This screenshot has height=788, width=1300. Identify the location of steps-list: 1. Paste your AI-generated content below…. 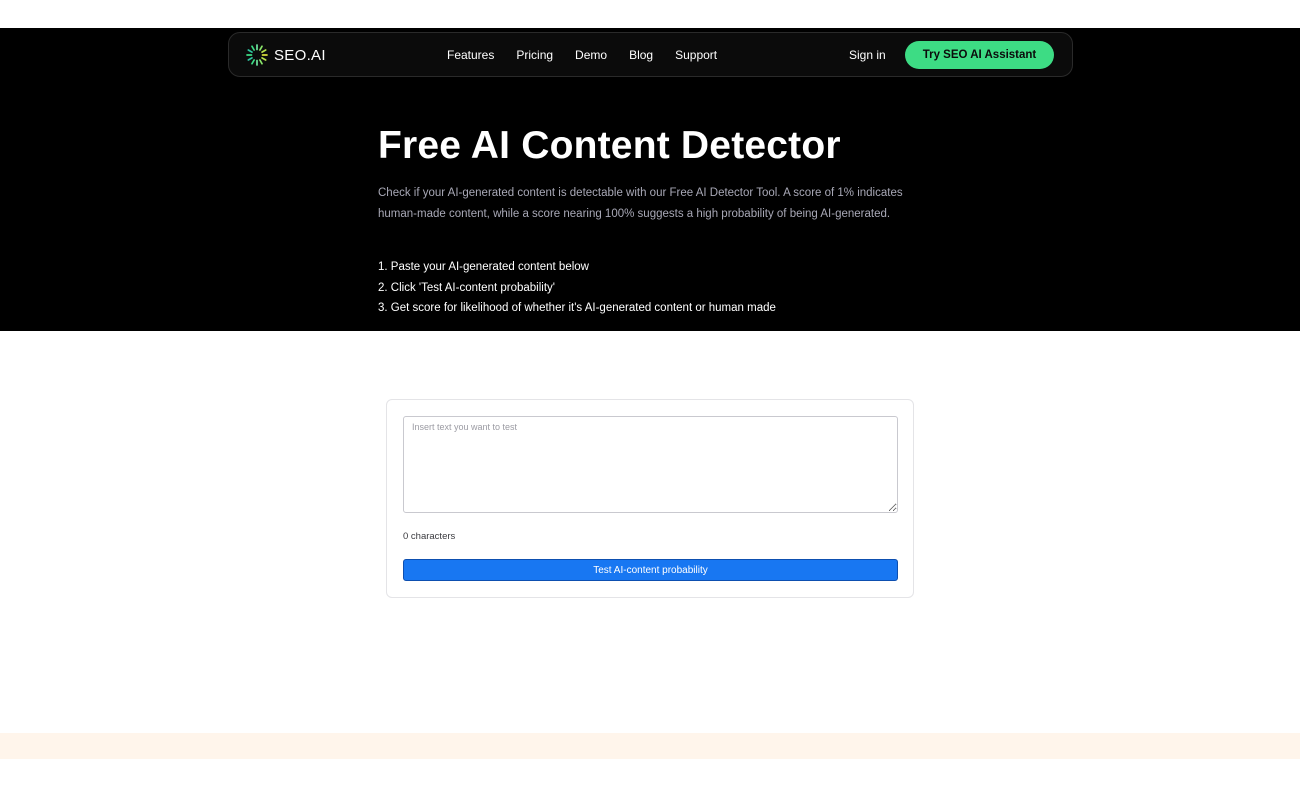
(577, 288).